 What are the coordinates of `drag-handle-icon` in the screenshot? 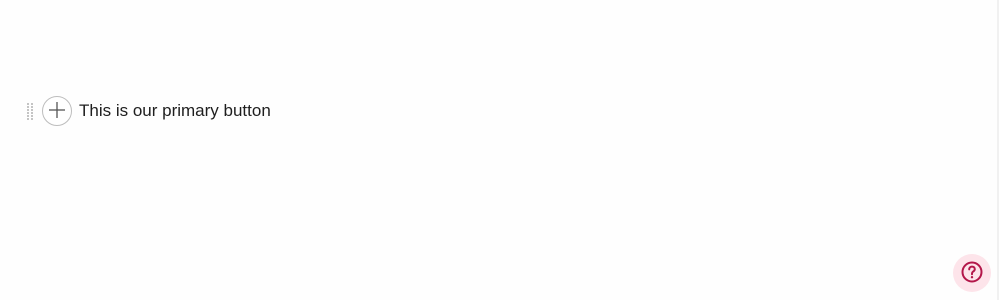 It's located at (30, 111).